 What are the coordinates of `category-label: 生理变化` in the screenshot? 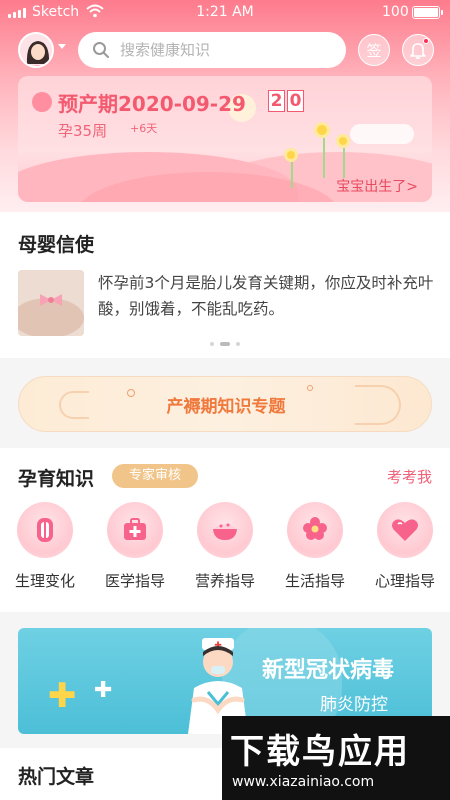 It's located at (44, 581).